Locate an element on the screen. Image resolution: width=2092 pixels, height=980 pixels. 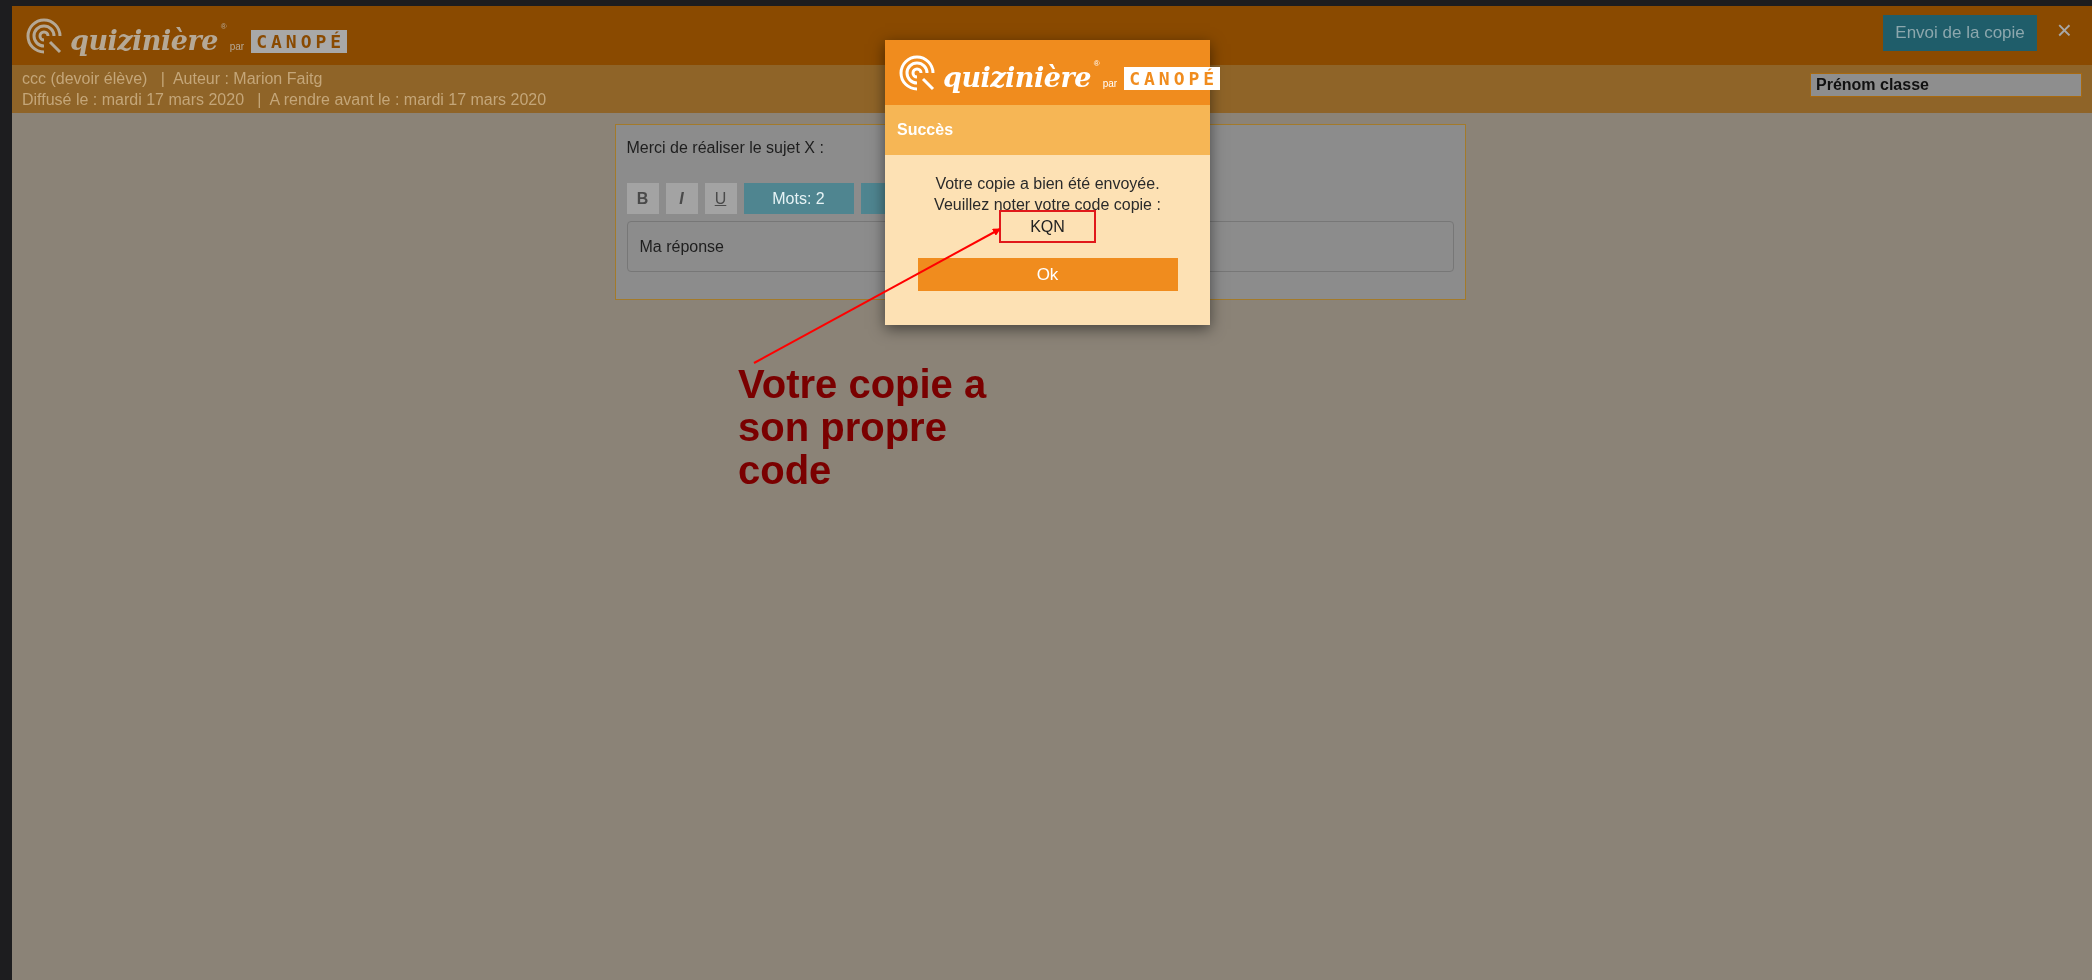
ok-button: Ok is located at coordinates (1047, 274).